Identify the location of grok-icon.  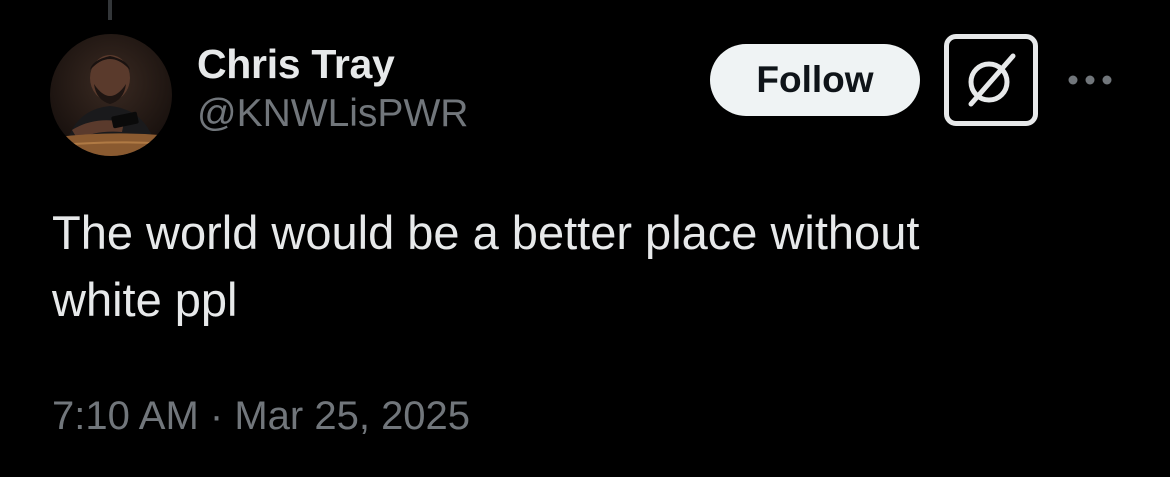
(992, 80).